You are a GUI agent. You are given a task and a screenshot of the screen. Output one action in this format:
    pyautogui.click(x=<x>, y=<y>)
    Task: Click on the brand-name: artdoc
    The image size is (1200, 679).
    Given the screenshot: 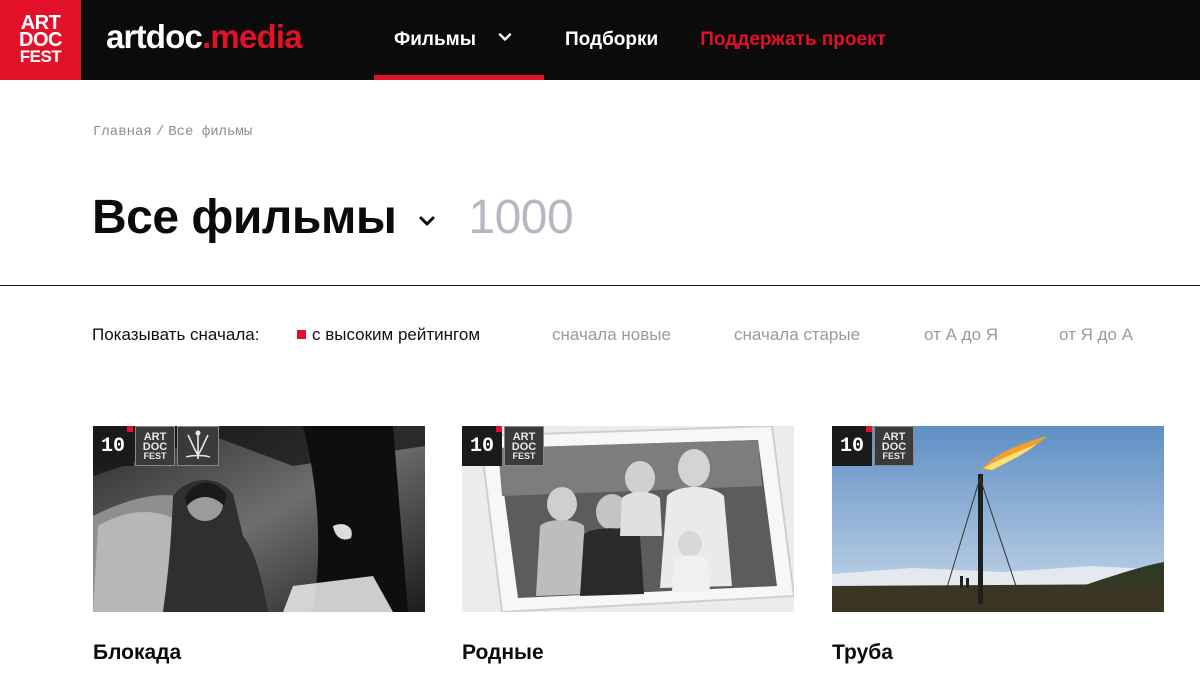 What is the action you would take?
    pyautogui.click(x=154, y=36)
    